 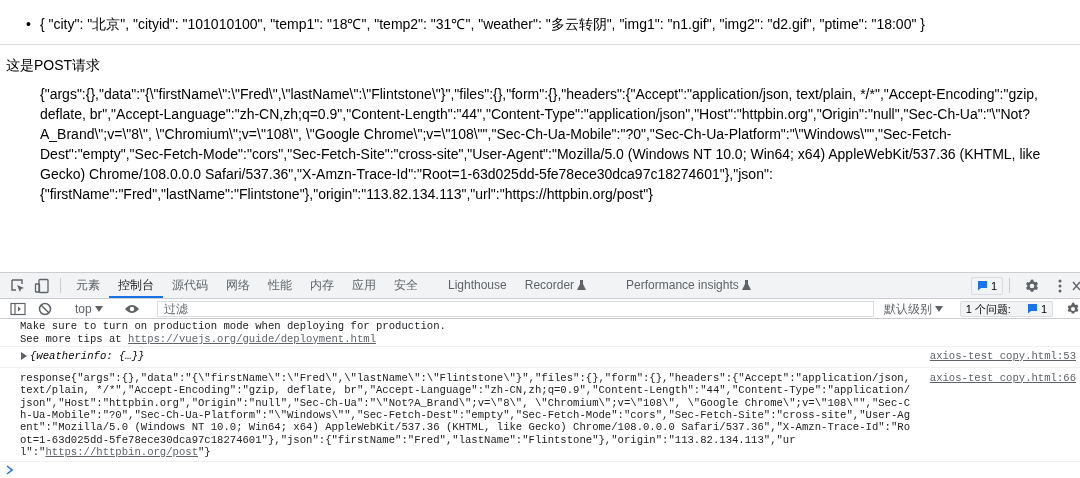 What do you see at coordinates (71, 338) in the screenshot?
I see `console-message: See more tips at` at bounding box center [71, 338].